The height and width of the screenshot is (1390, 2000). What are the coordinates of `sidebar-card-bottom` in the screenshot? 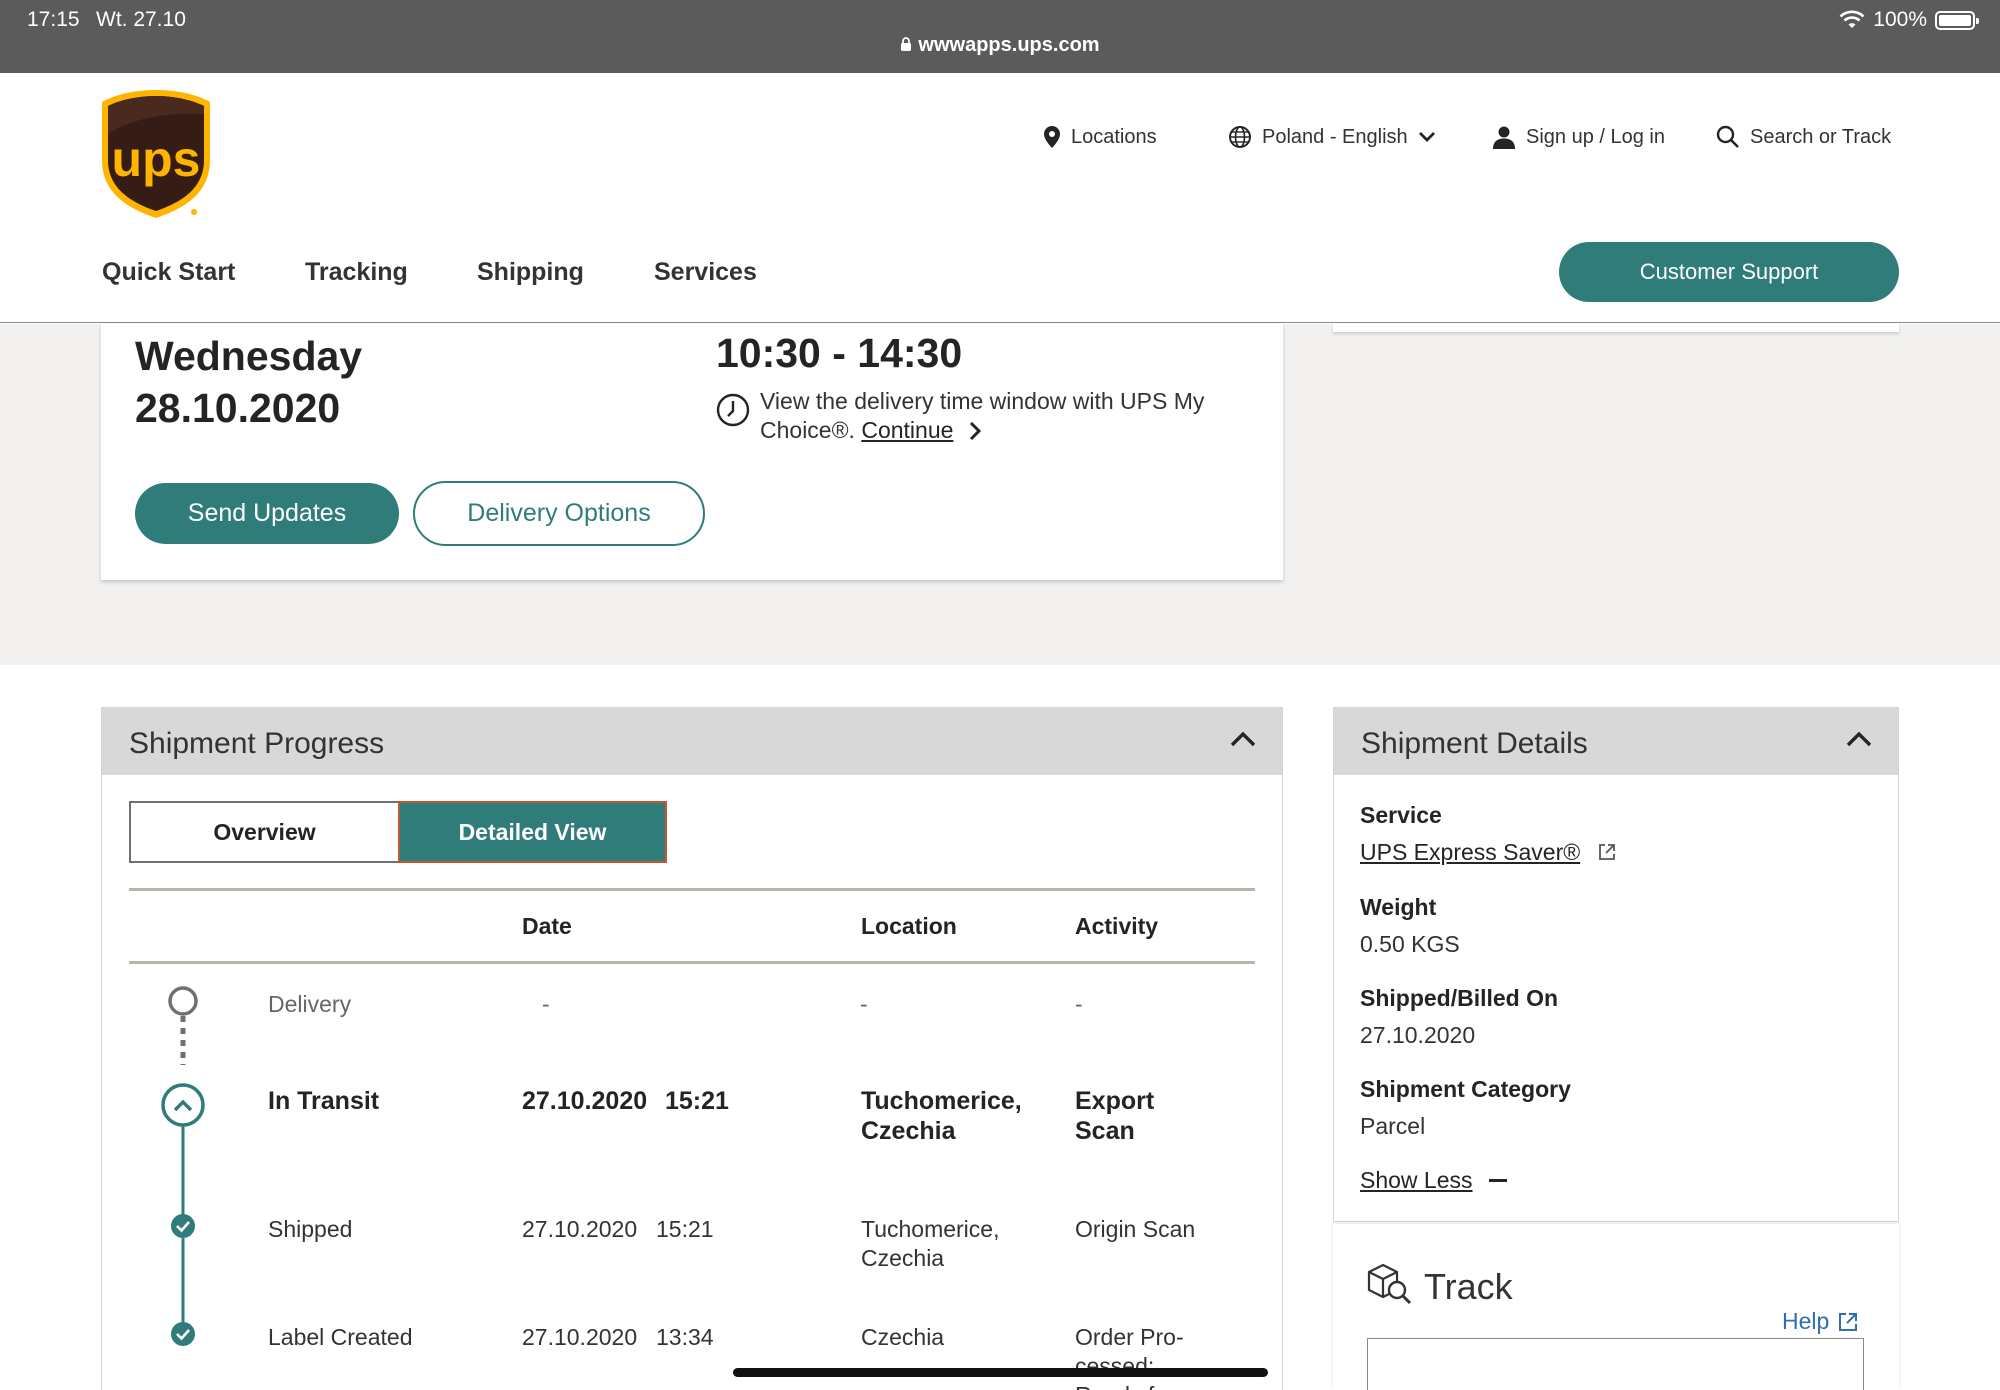 It's located at (1616, 328).